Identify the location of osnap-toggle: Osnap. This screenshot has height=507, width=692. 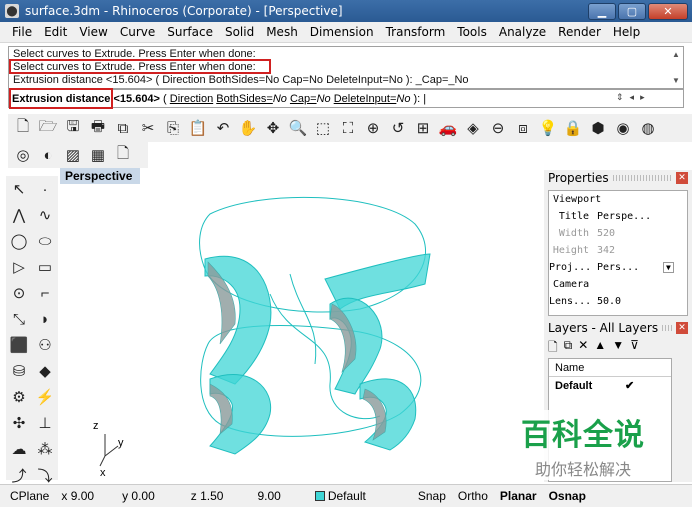
(567, 496).